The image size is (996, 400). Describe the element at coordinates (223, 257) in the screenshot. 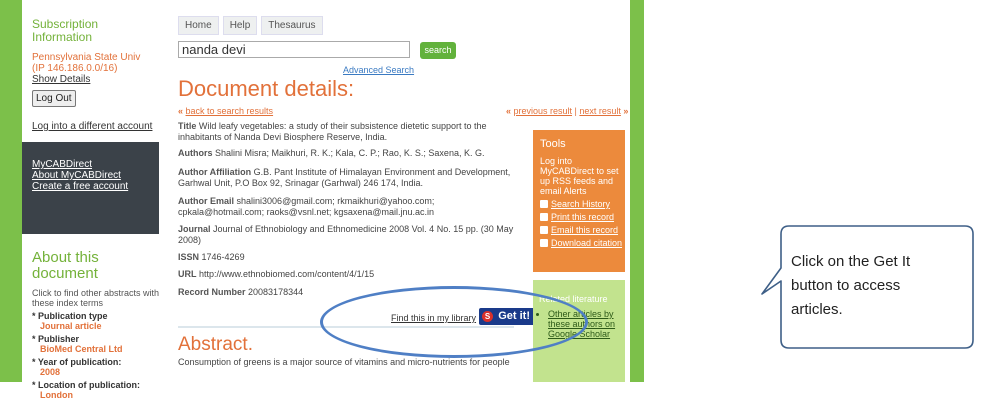

I see `issn-value: 1746-4269` at that location.